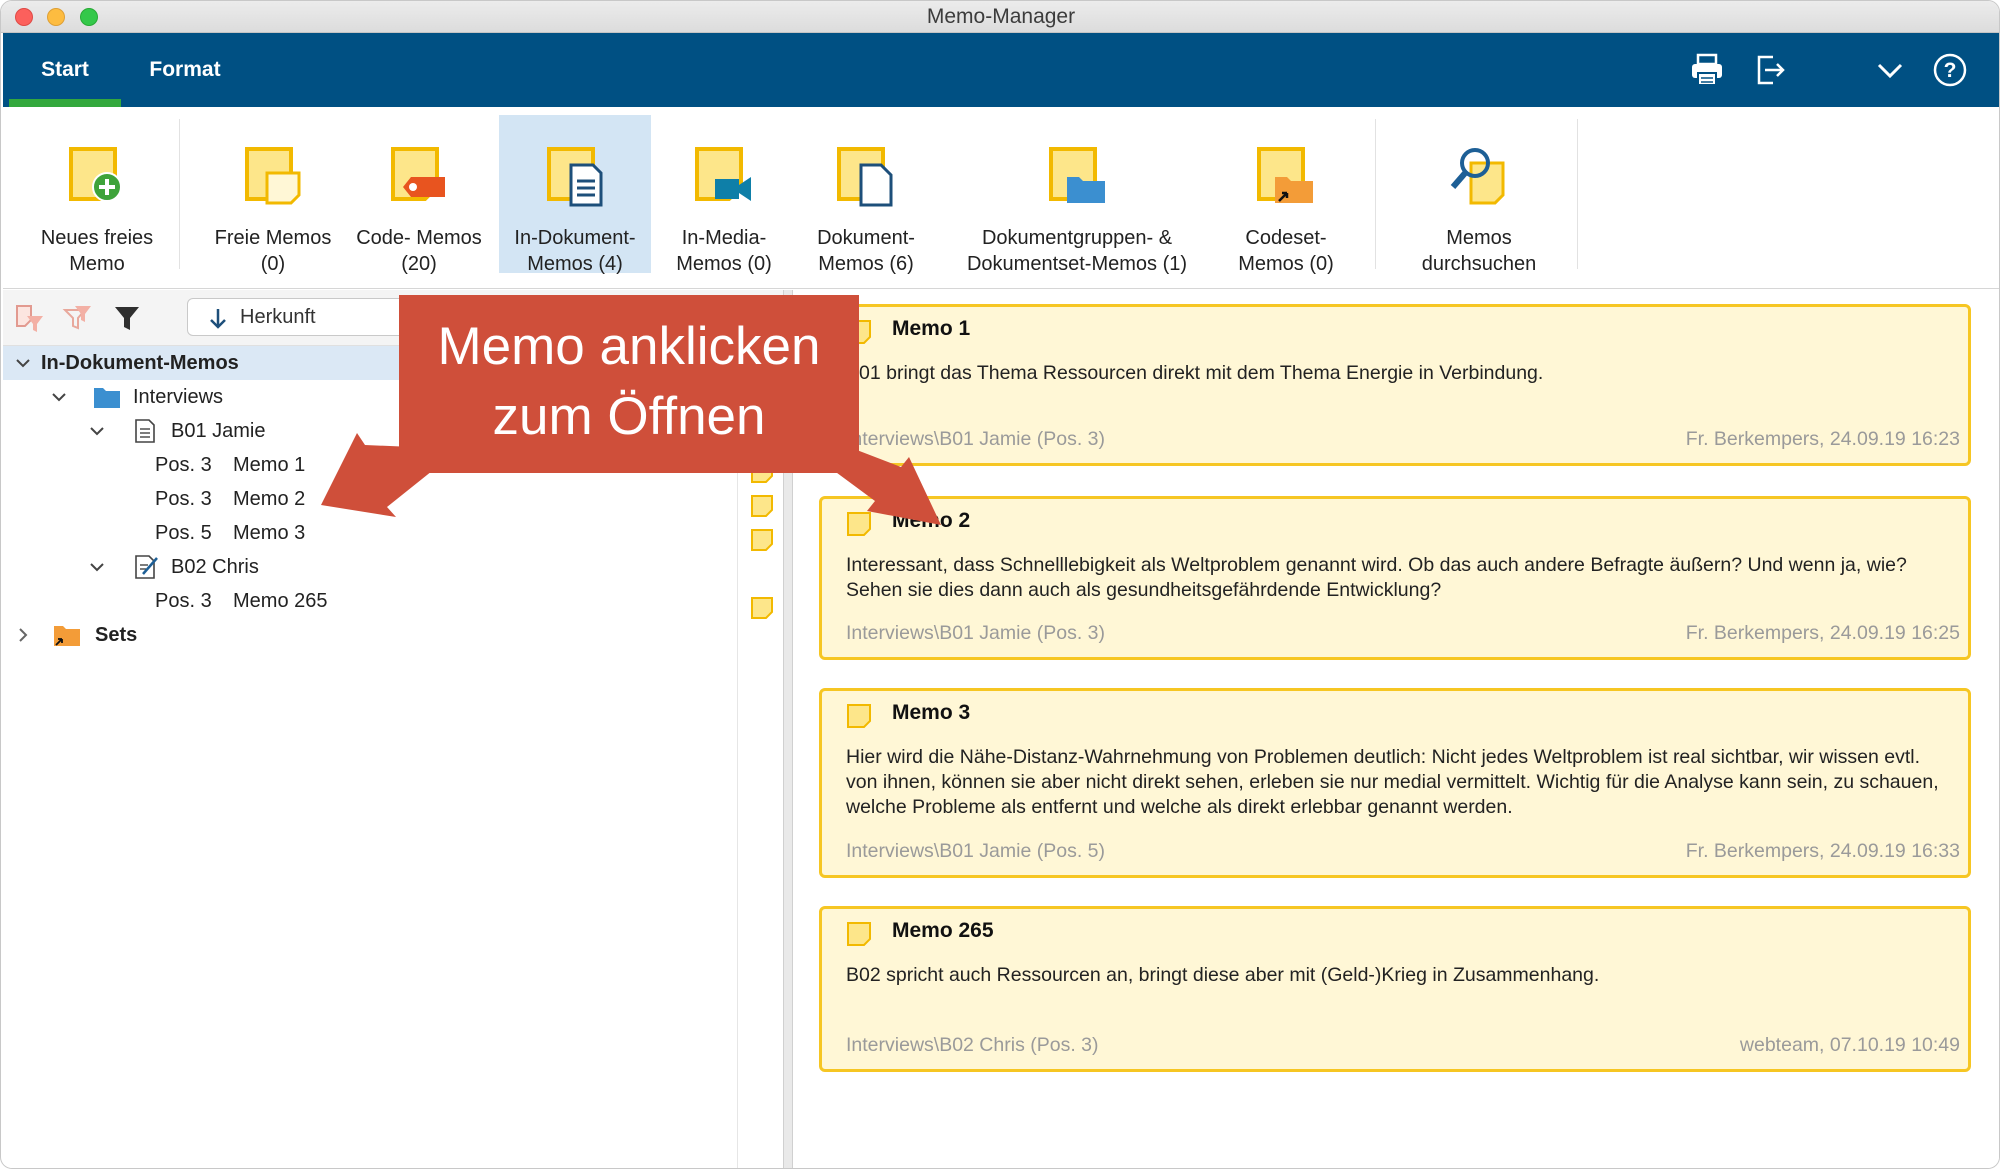 Image resolution: width=2000 pixels, height=1169 pixels. I want to click on window-title: Memo-Manager, so click(1001, 16).